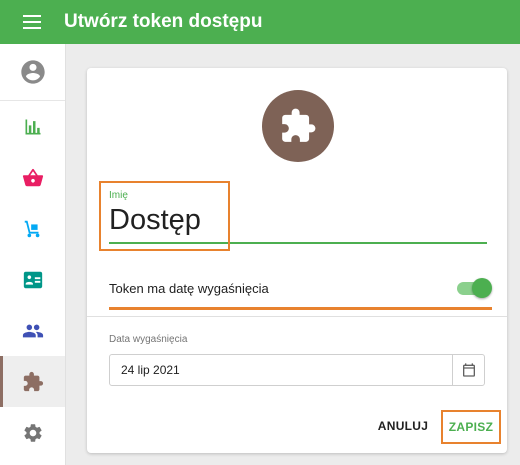 Image resolution: width=520 pixels, height=465 pixels. I want to click on hand-truck-icon, so click(31, 228).